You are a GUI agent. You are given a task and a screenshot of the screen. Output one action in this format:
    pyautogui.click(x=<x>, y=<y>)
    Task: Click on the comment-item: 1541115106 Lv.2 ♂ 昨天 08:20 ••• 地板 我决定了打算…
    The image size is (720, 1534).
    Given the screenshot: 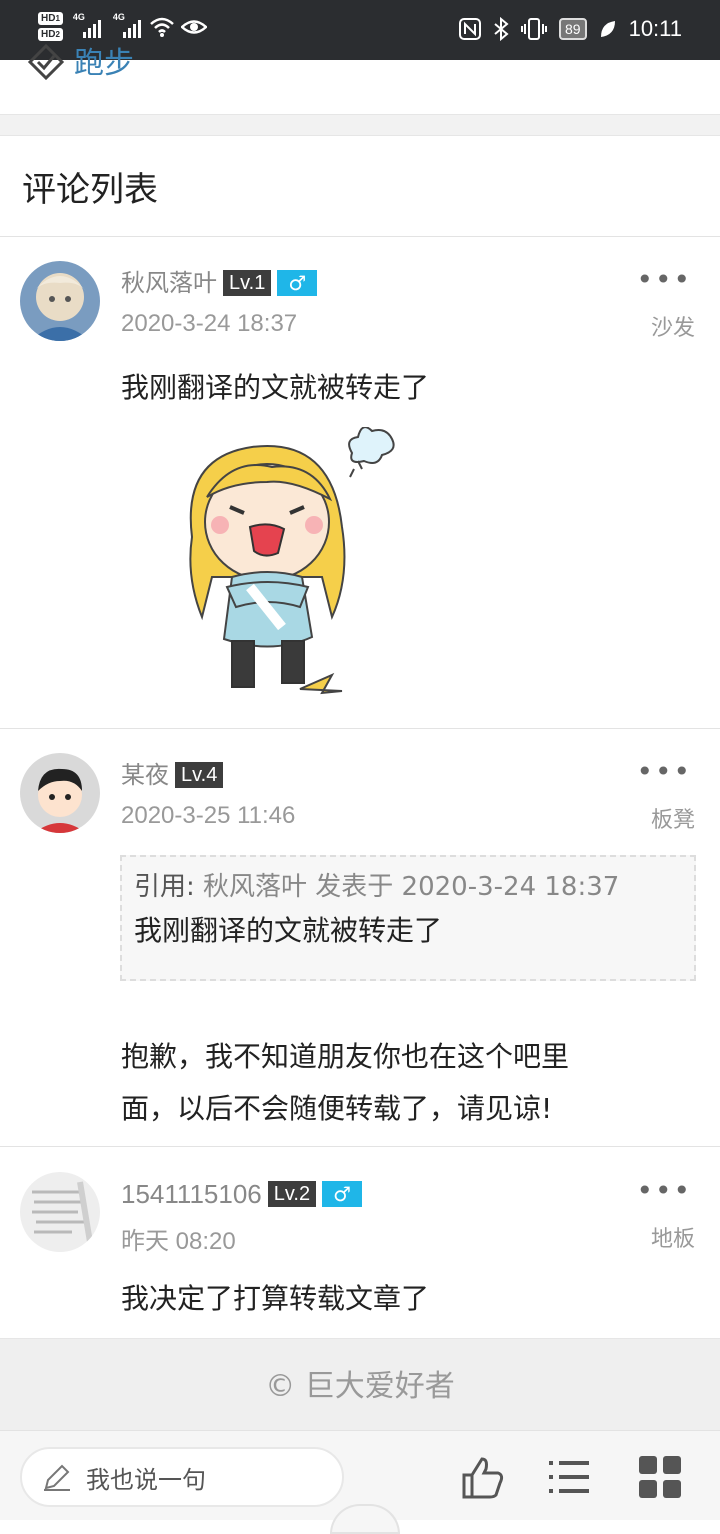 What is the action you would take?
    pyautogui.click(x=360, y=1242)
    